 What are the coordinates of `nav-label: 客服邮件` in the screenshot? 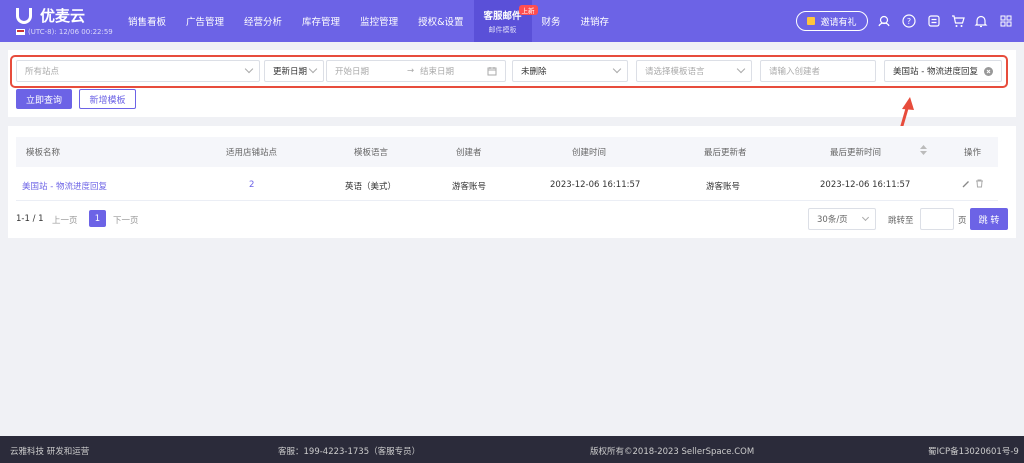 It's located at (502, 16).